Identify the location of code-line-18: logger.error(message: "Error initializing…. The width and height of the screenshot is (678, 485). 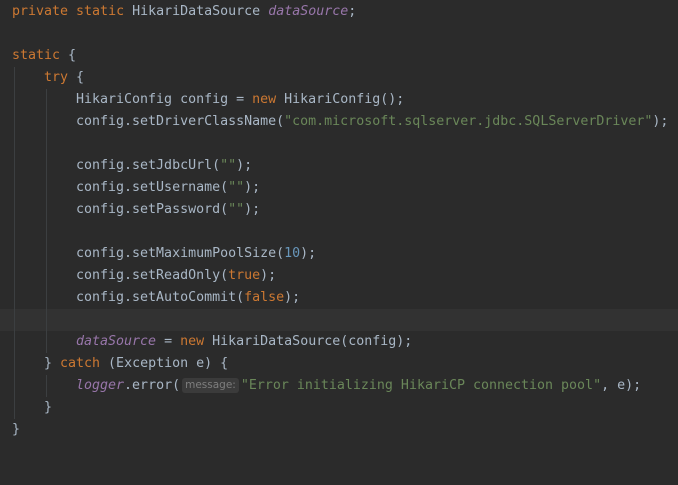
(339, 386).